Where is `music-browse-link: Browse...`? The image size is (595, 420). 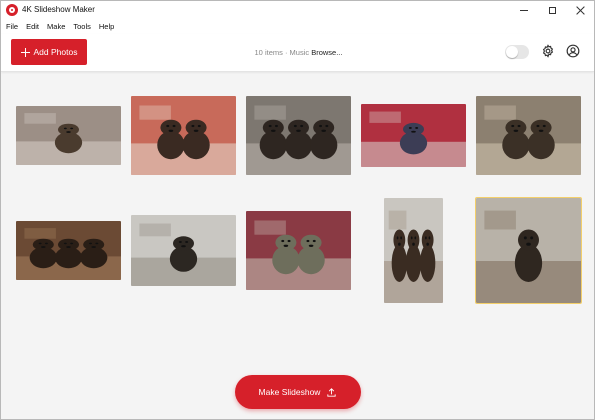 music-browse-link: Browse... is located at coordinates (326, 52).